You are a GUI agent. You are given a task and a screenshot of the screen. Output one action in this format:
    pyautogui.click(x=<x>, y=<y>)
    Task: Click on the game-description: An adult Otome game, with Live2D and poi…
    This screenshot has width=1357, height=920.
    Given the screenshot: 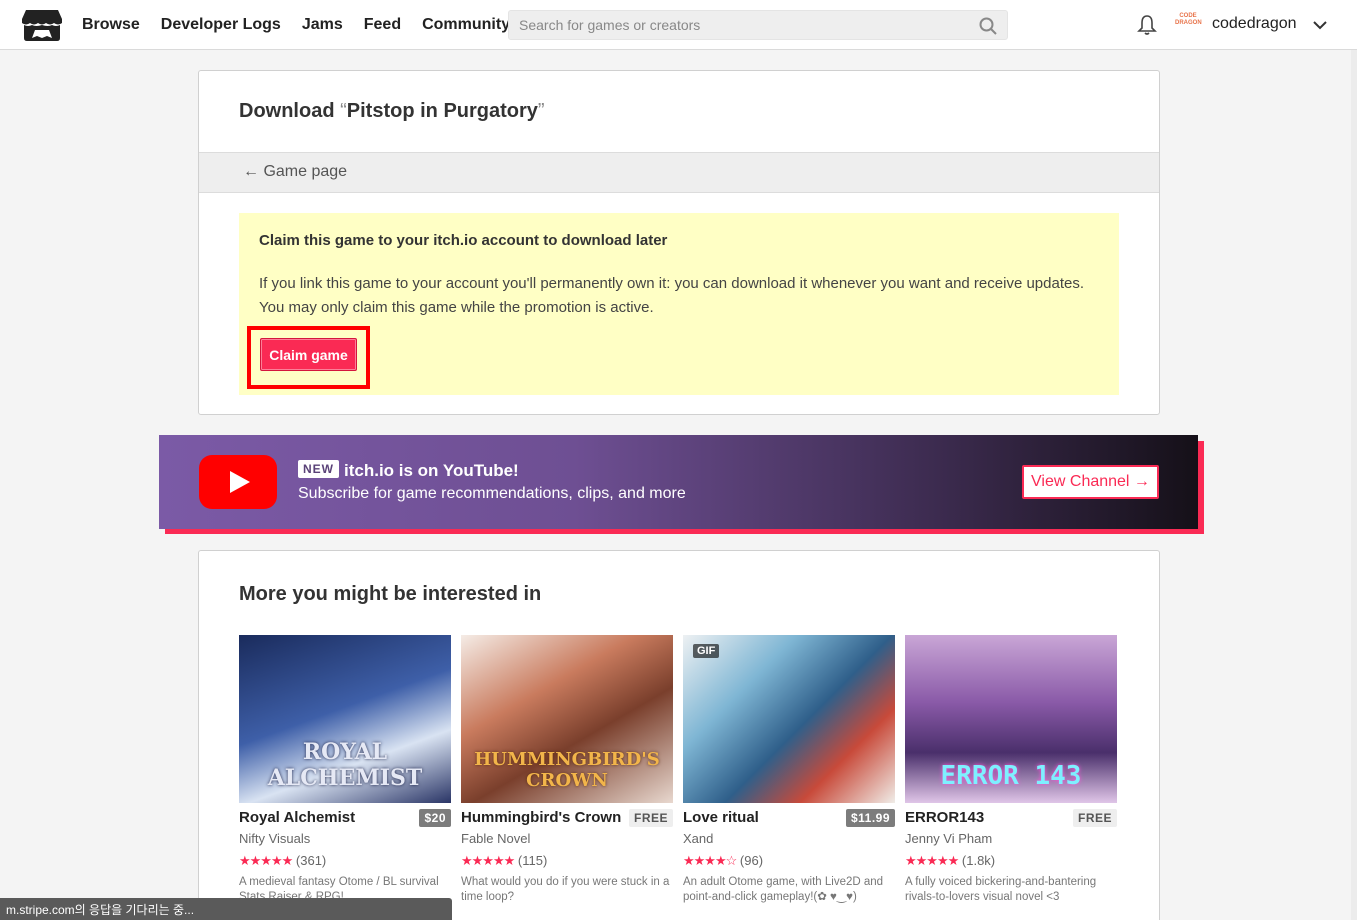 What is the action you would take?
    pyautogui.click(x=783, y=889)
    